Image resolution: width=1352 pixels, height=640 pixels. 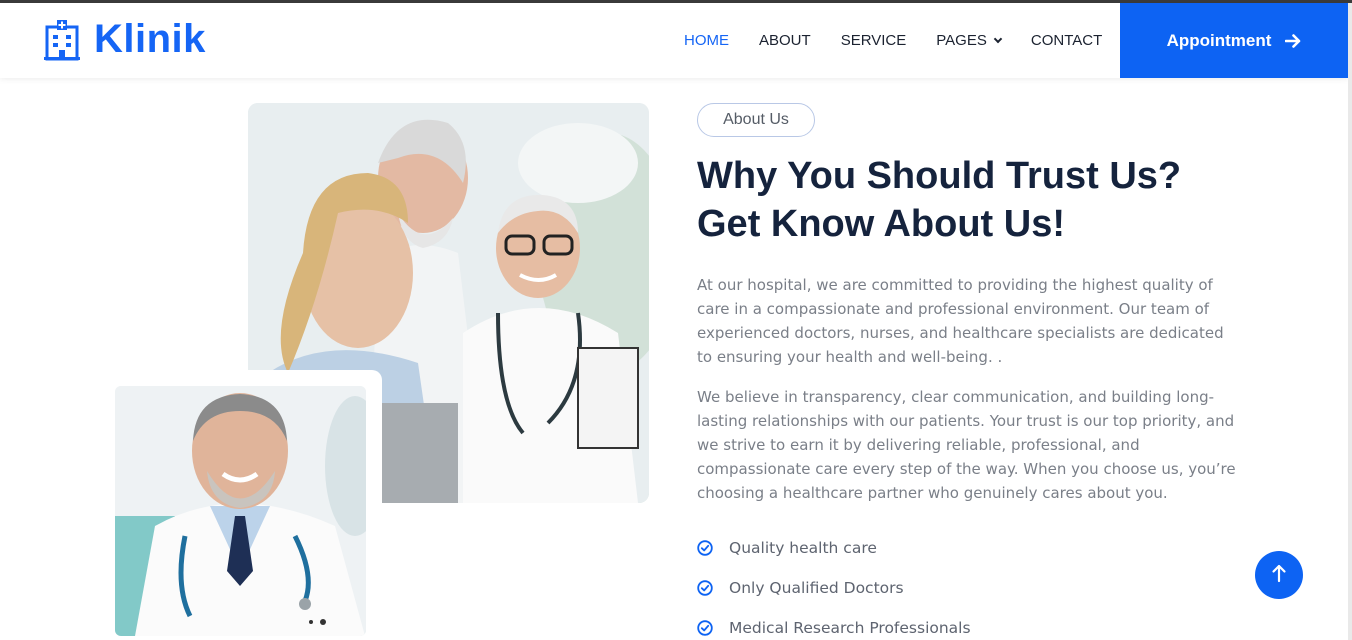 I want to click on brand-logo: Klinik, so click(x=125, y=39).